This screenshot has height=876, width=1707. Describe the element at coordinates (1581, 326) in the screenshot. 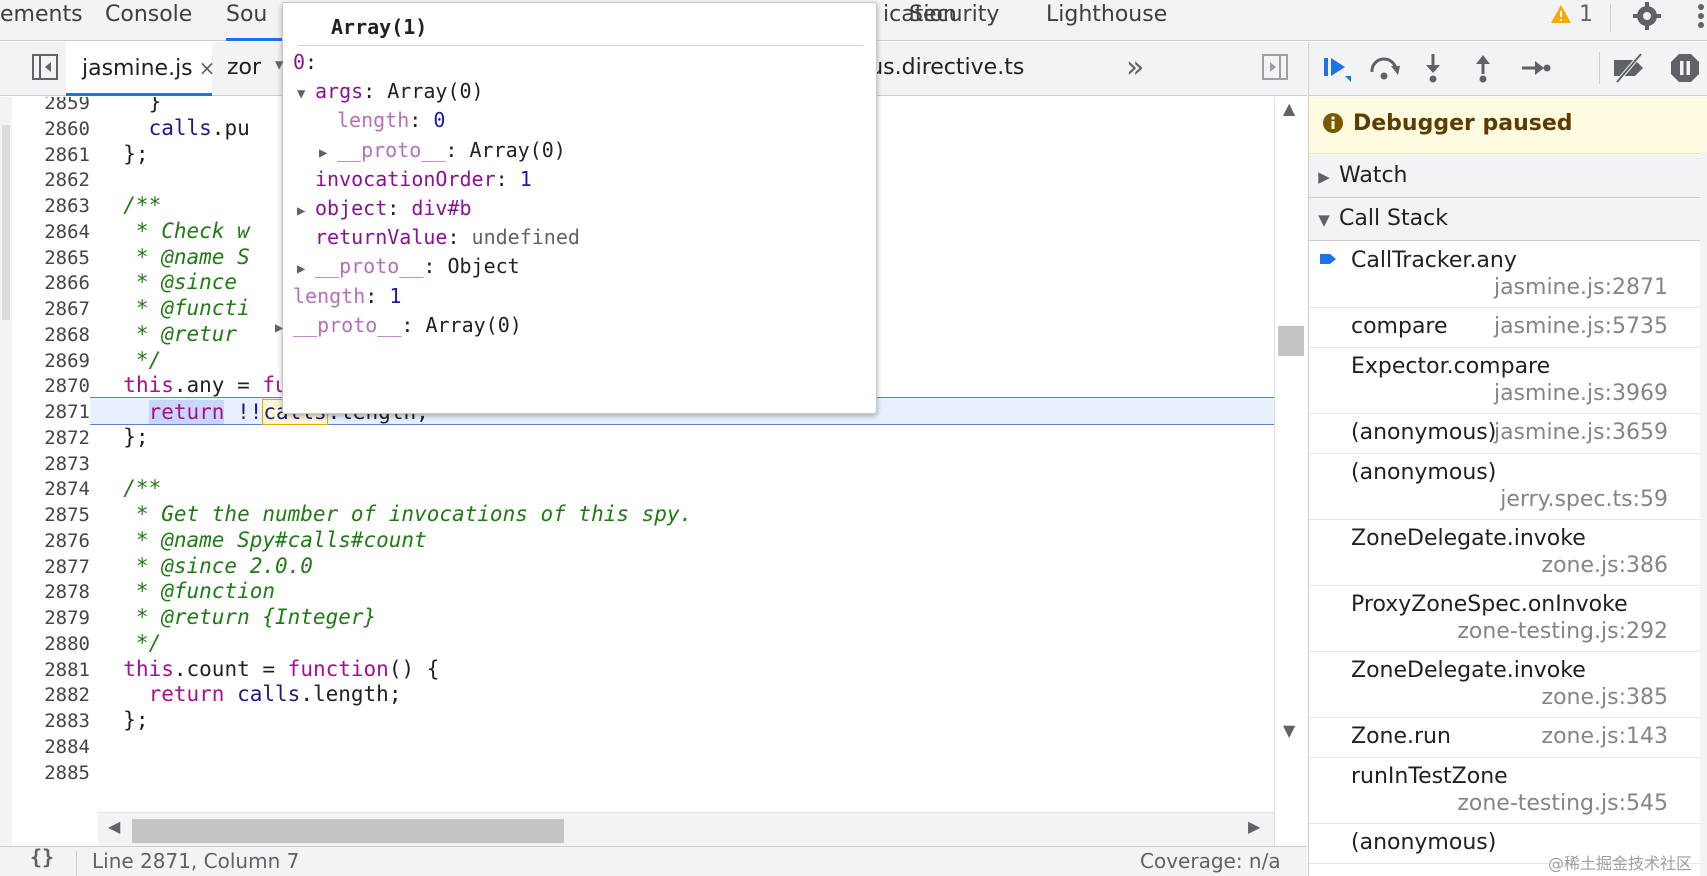

I see `frame-location: jasmine.js:5735` at that location.